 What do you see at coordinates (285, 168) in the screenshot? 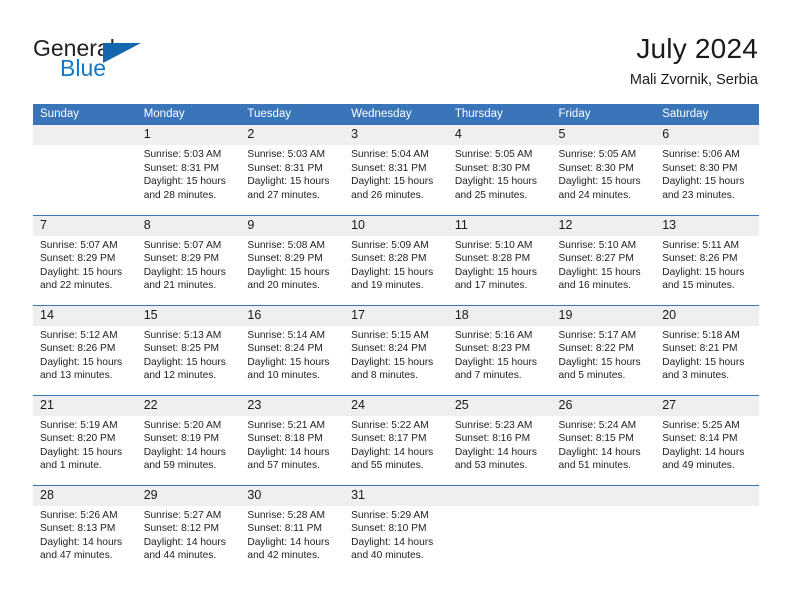
I see `sunset-text: Sunset: 8:31 PM` at bounding box center [285, 168].